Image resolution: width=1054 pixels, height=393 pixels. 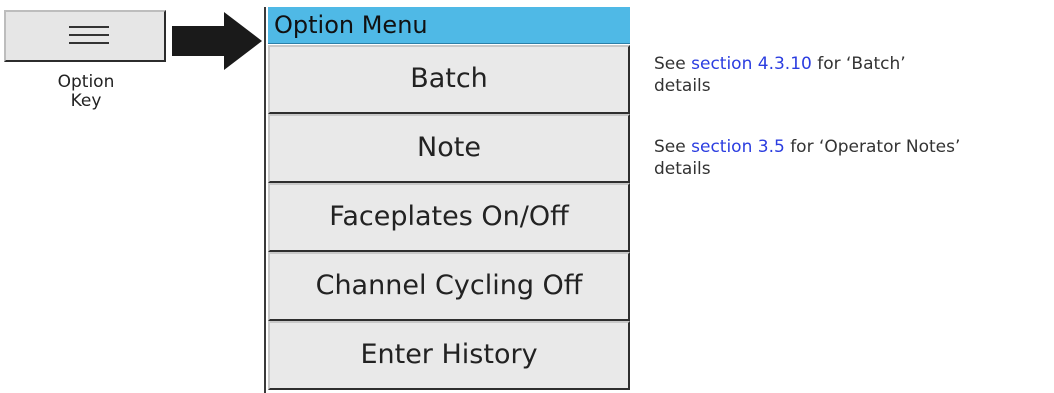 I want to click on menu-item-enter-history: Enter History, so click(x=449, y=355).